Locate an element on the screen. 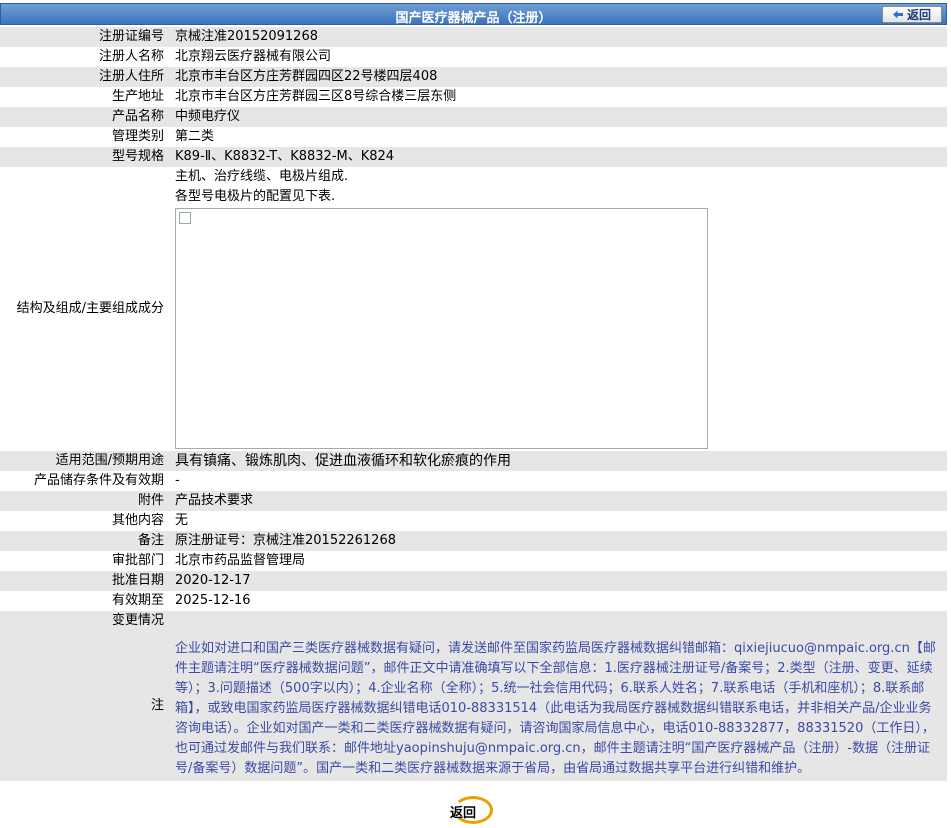  row-registrant: 注册人名称 北京翔云医疗器械有限公司 is located at coordinates (473, 57).